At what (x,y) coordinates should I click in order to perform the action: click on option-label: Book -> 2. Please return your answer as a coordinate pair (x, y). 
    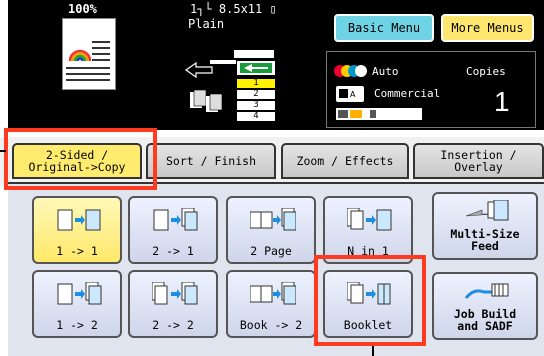
    Looking at the image, I should click on (271, 325).